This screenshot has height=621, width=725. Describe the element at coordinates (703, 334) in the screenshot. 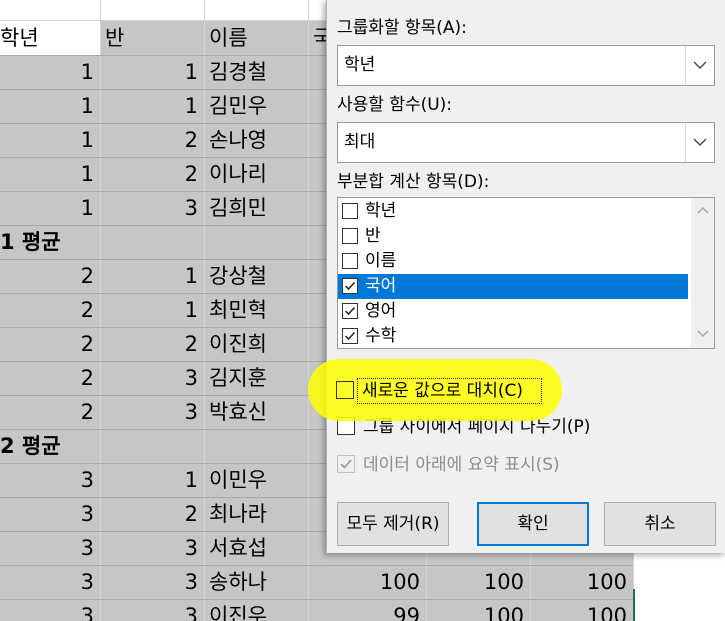

I see `scroll-down-icon` at that location.